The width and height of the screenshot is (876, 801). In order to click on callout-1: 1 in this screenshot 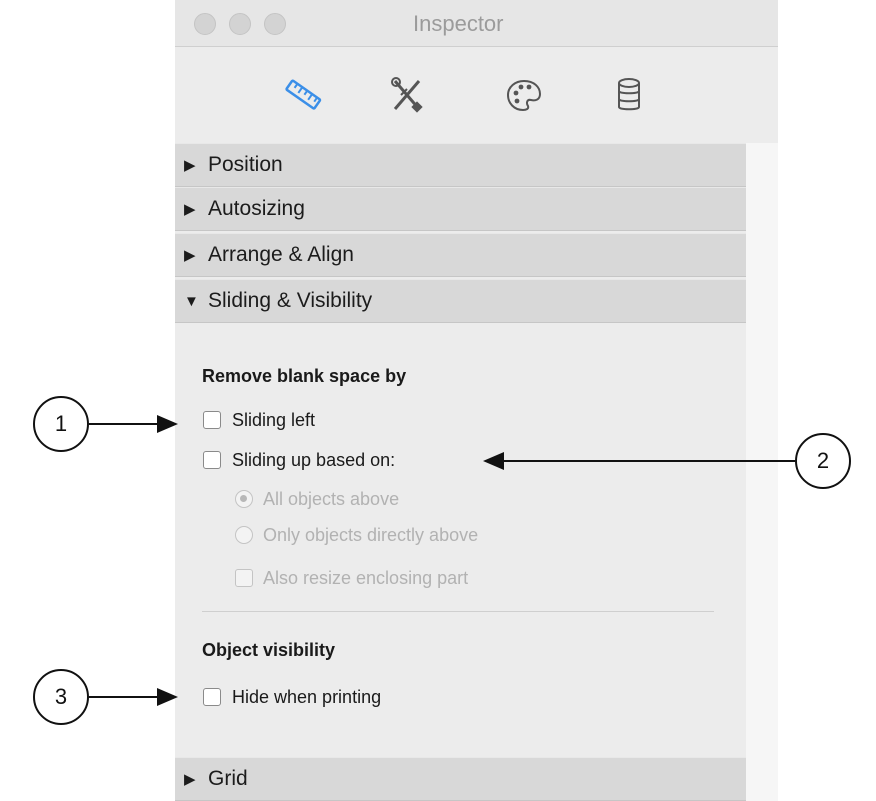, I will do `click(61, 424)`.